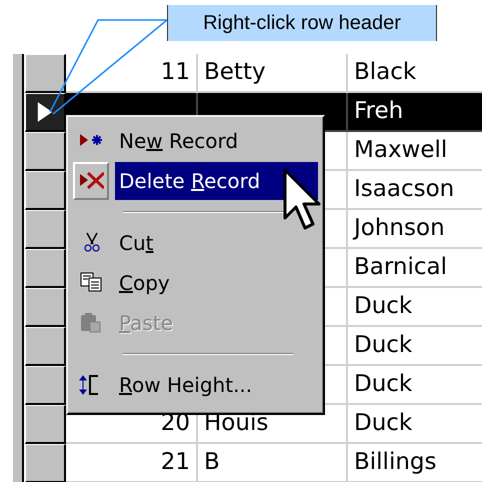 Image resolution: width=482 pixels, height=482 pixels. I want to click on table-cell: Maxwell, so click(415, 151).